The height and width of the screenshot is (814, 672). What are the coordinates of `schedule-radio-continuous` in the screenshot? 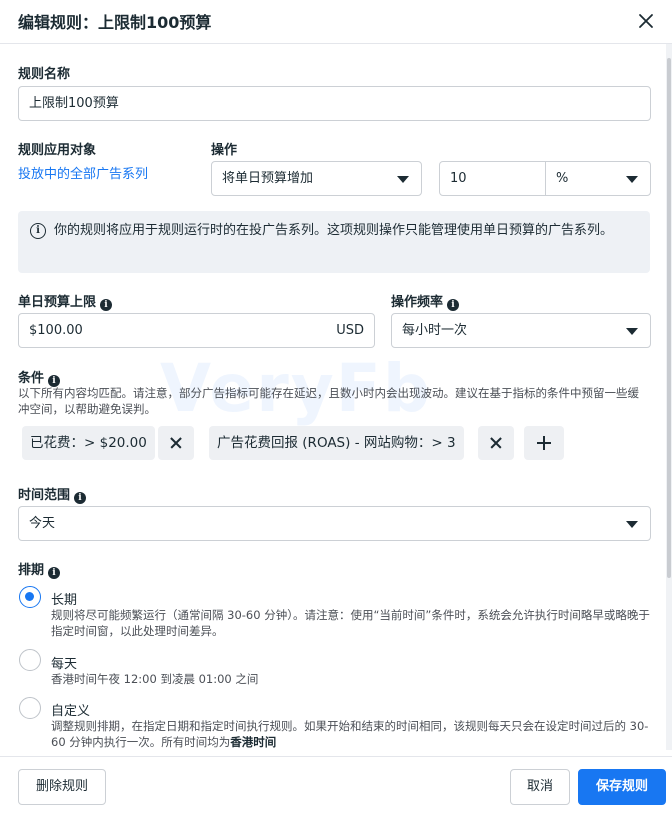 It's located at (30, 597).